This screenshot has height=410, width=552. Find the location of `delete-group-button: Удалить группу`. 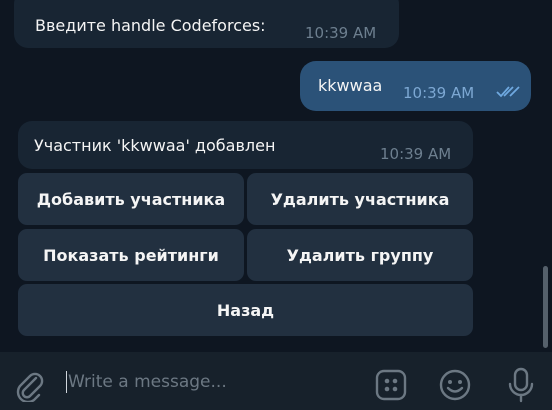

delete-group-button: Удалить группу is located at coordinates (360, 255).